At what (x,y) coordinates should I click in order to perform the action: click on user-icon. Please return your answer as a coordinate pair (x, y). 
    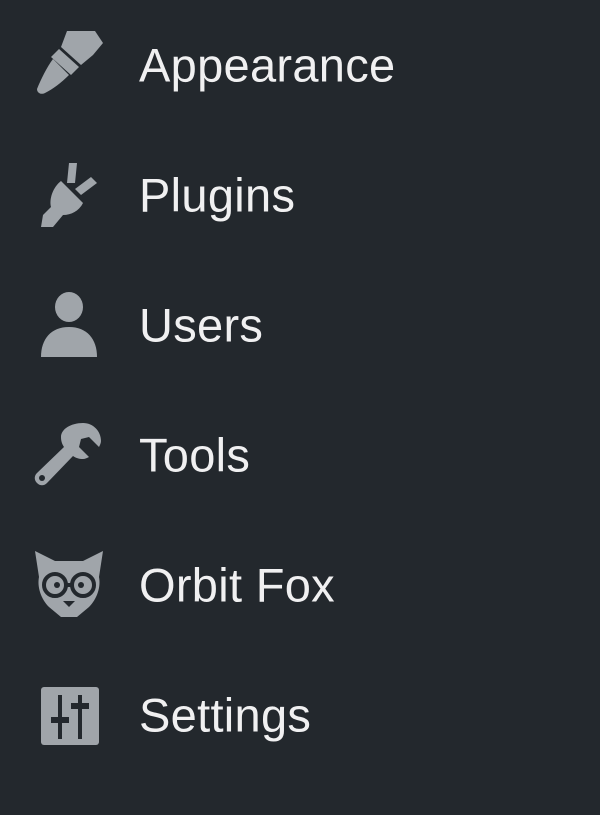
    Looking at the image, I should click on (69, 325).